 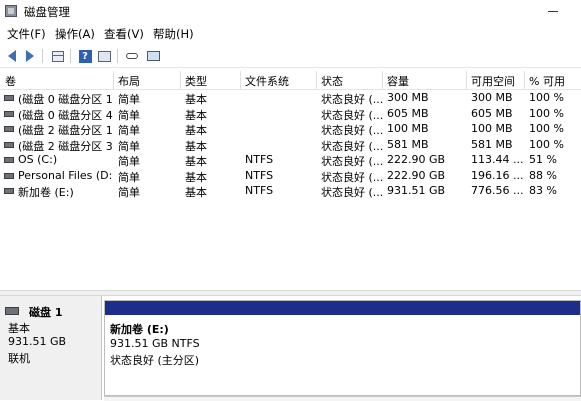 I want to click on back-button, so click(x=12, y=56).